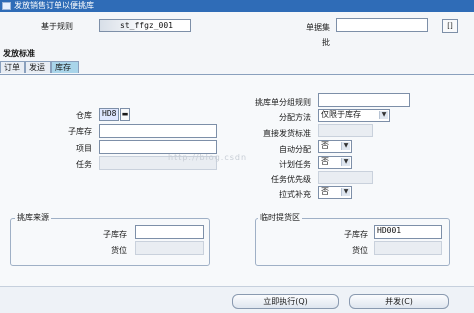  I want to click on release-concurrent-button: 并发(C), so click(399, 301).